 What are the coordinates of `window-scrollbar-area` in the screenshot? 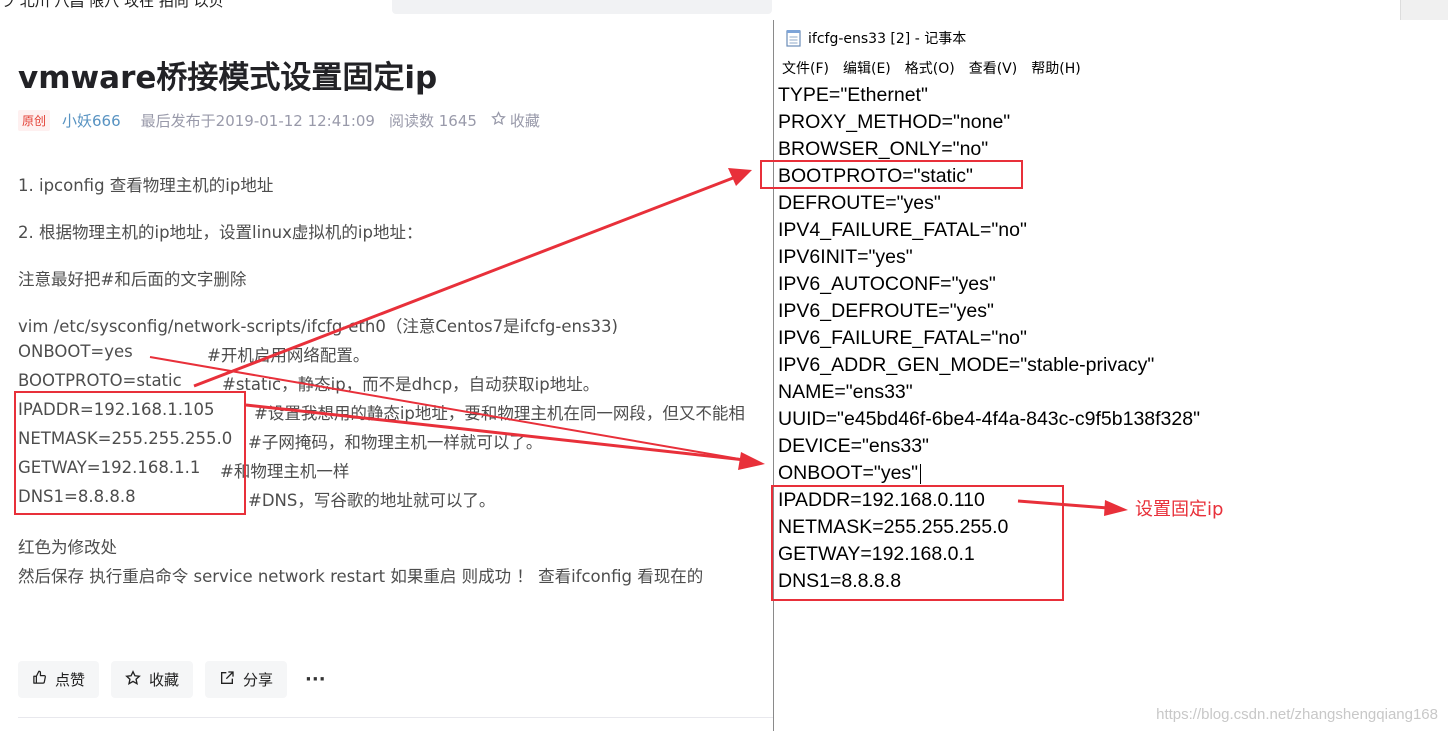 It's located at (1424, 10).